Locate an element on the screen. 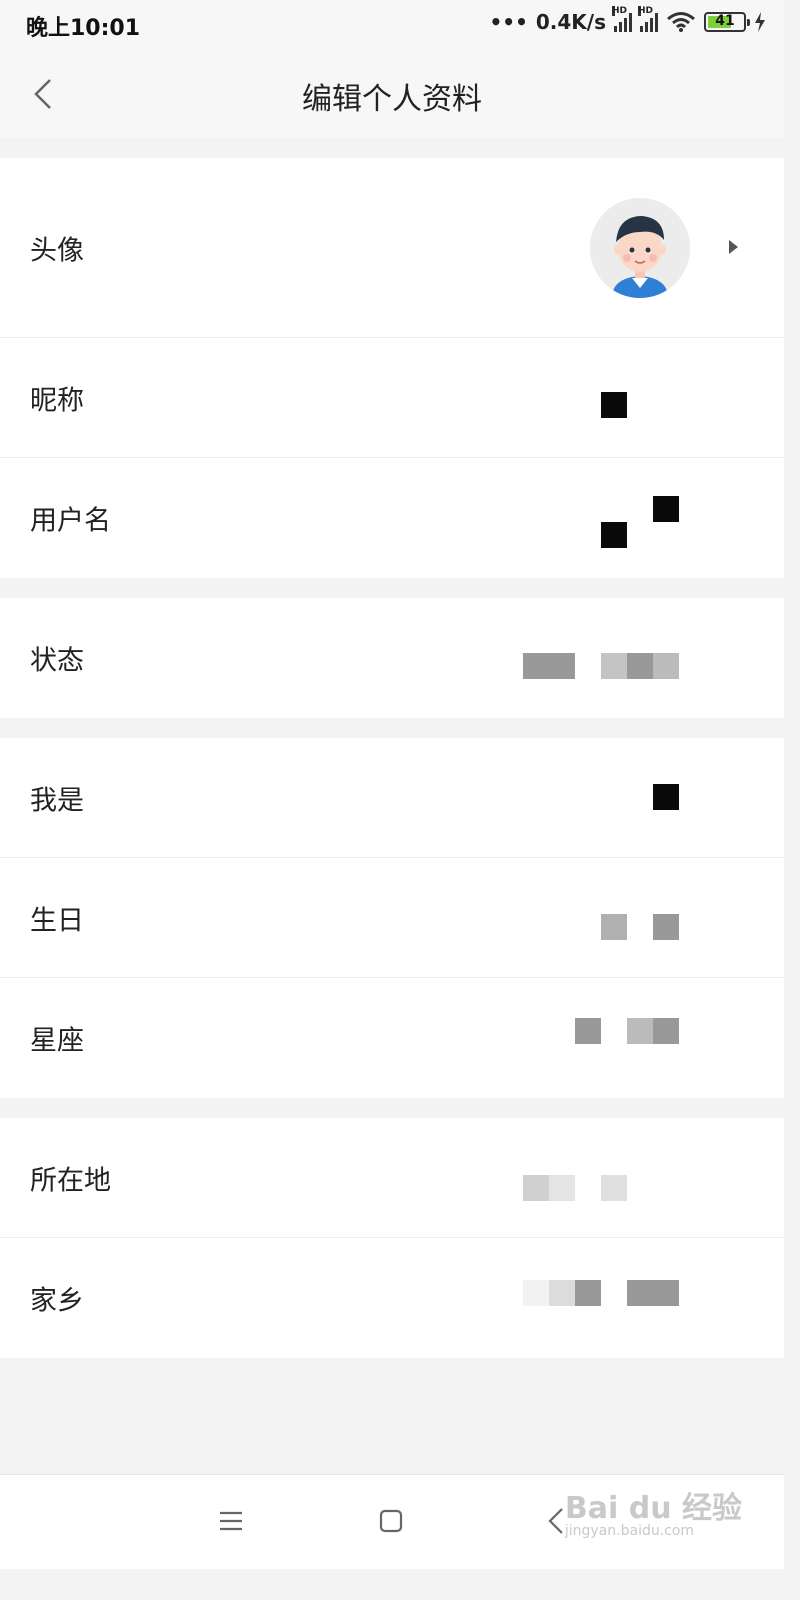 The width and height of the screenshot is (800, 1600). baidu-jingyan-watermark: Bai du 经验 jingyan.baidu.com is located at coordinates (653, 1511).